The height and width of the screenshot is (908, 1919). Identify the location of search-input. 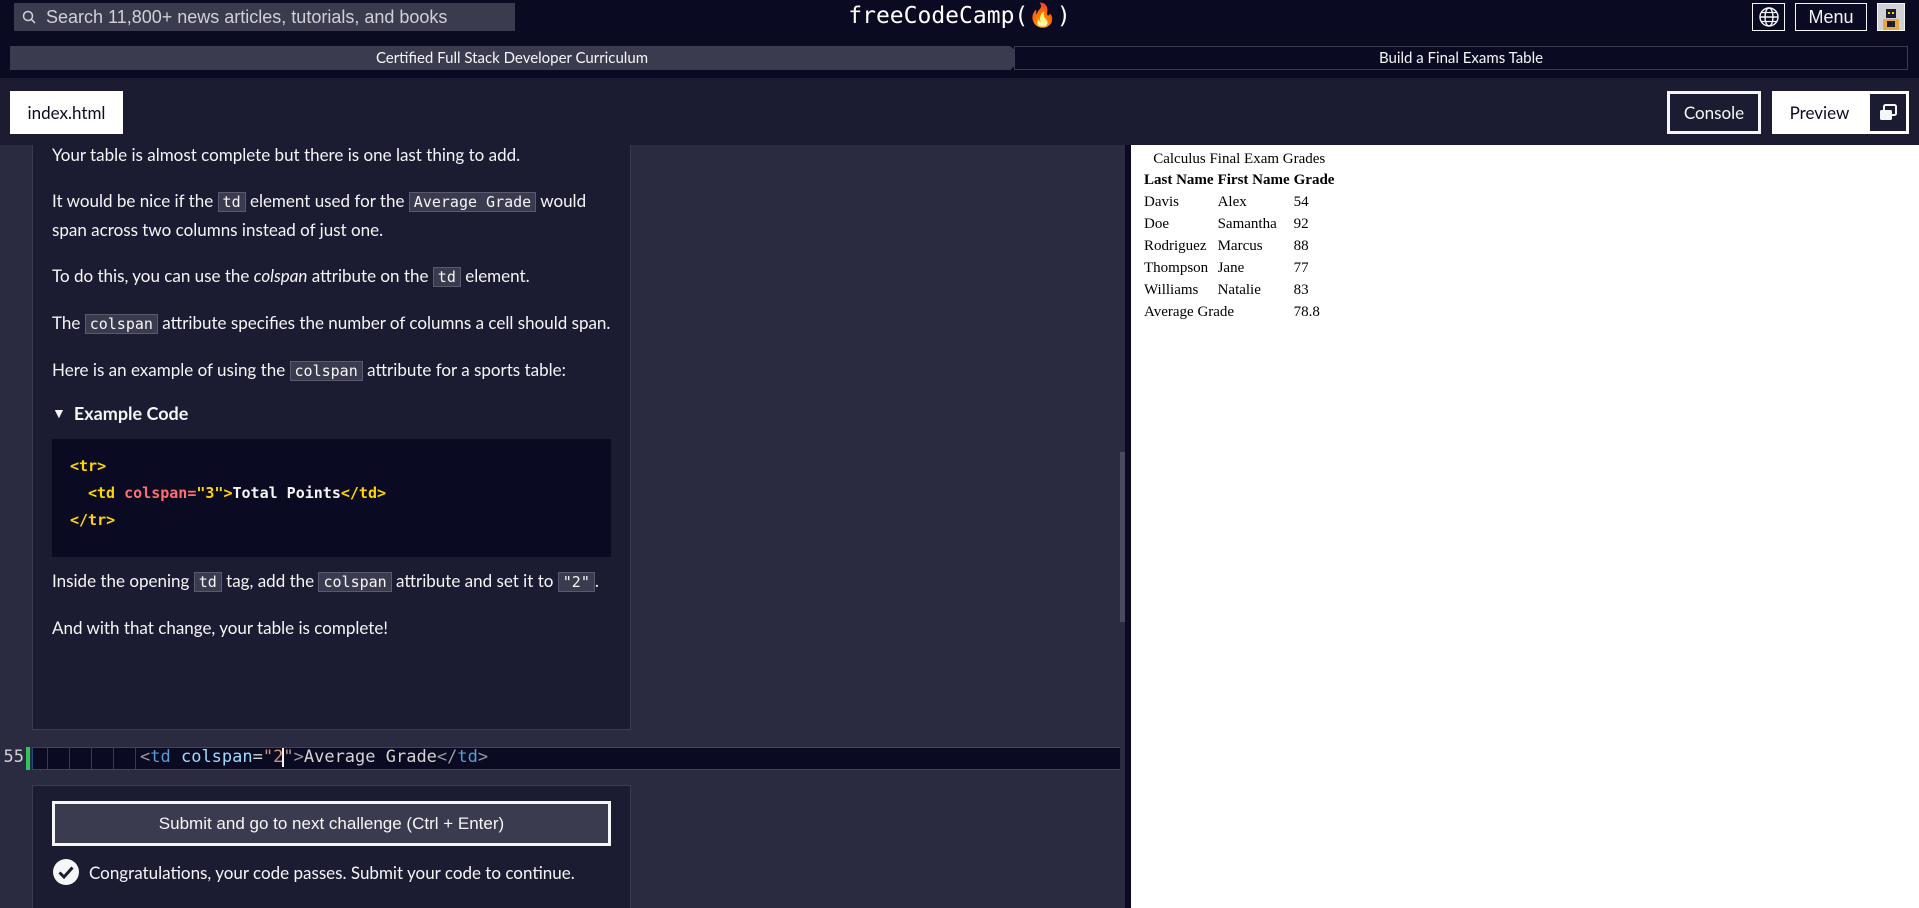
(266, 17).